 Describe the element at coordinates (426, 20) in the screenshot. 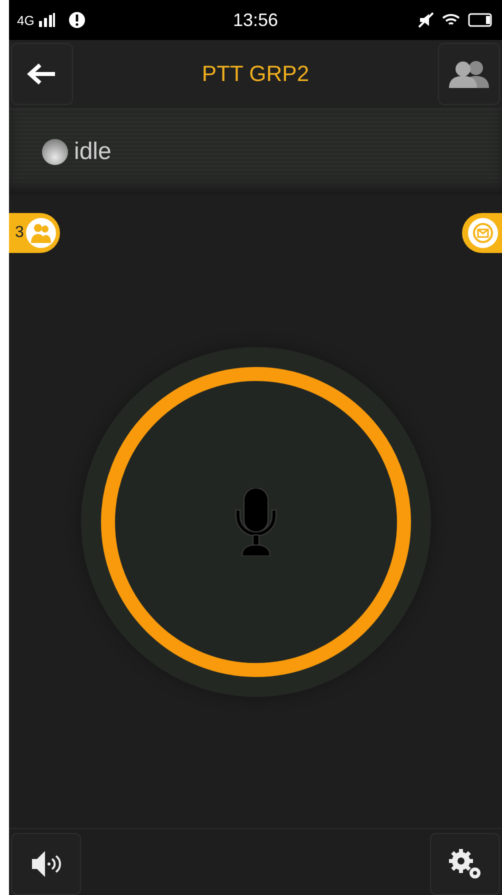

I see `mute-icon` at that location.